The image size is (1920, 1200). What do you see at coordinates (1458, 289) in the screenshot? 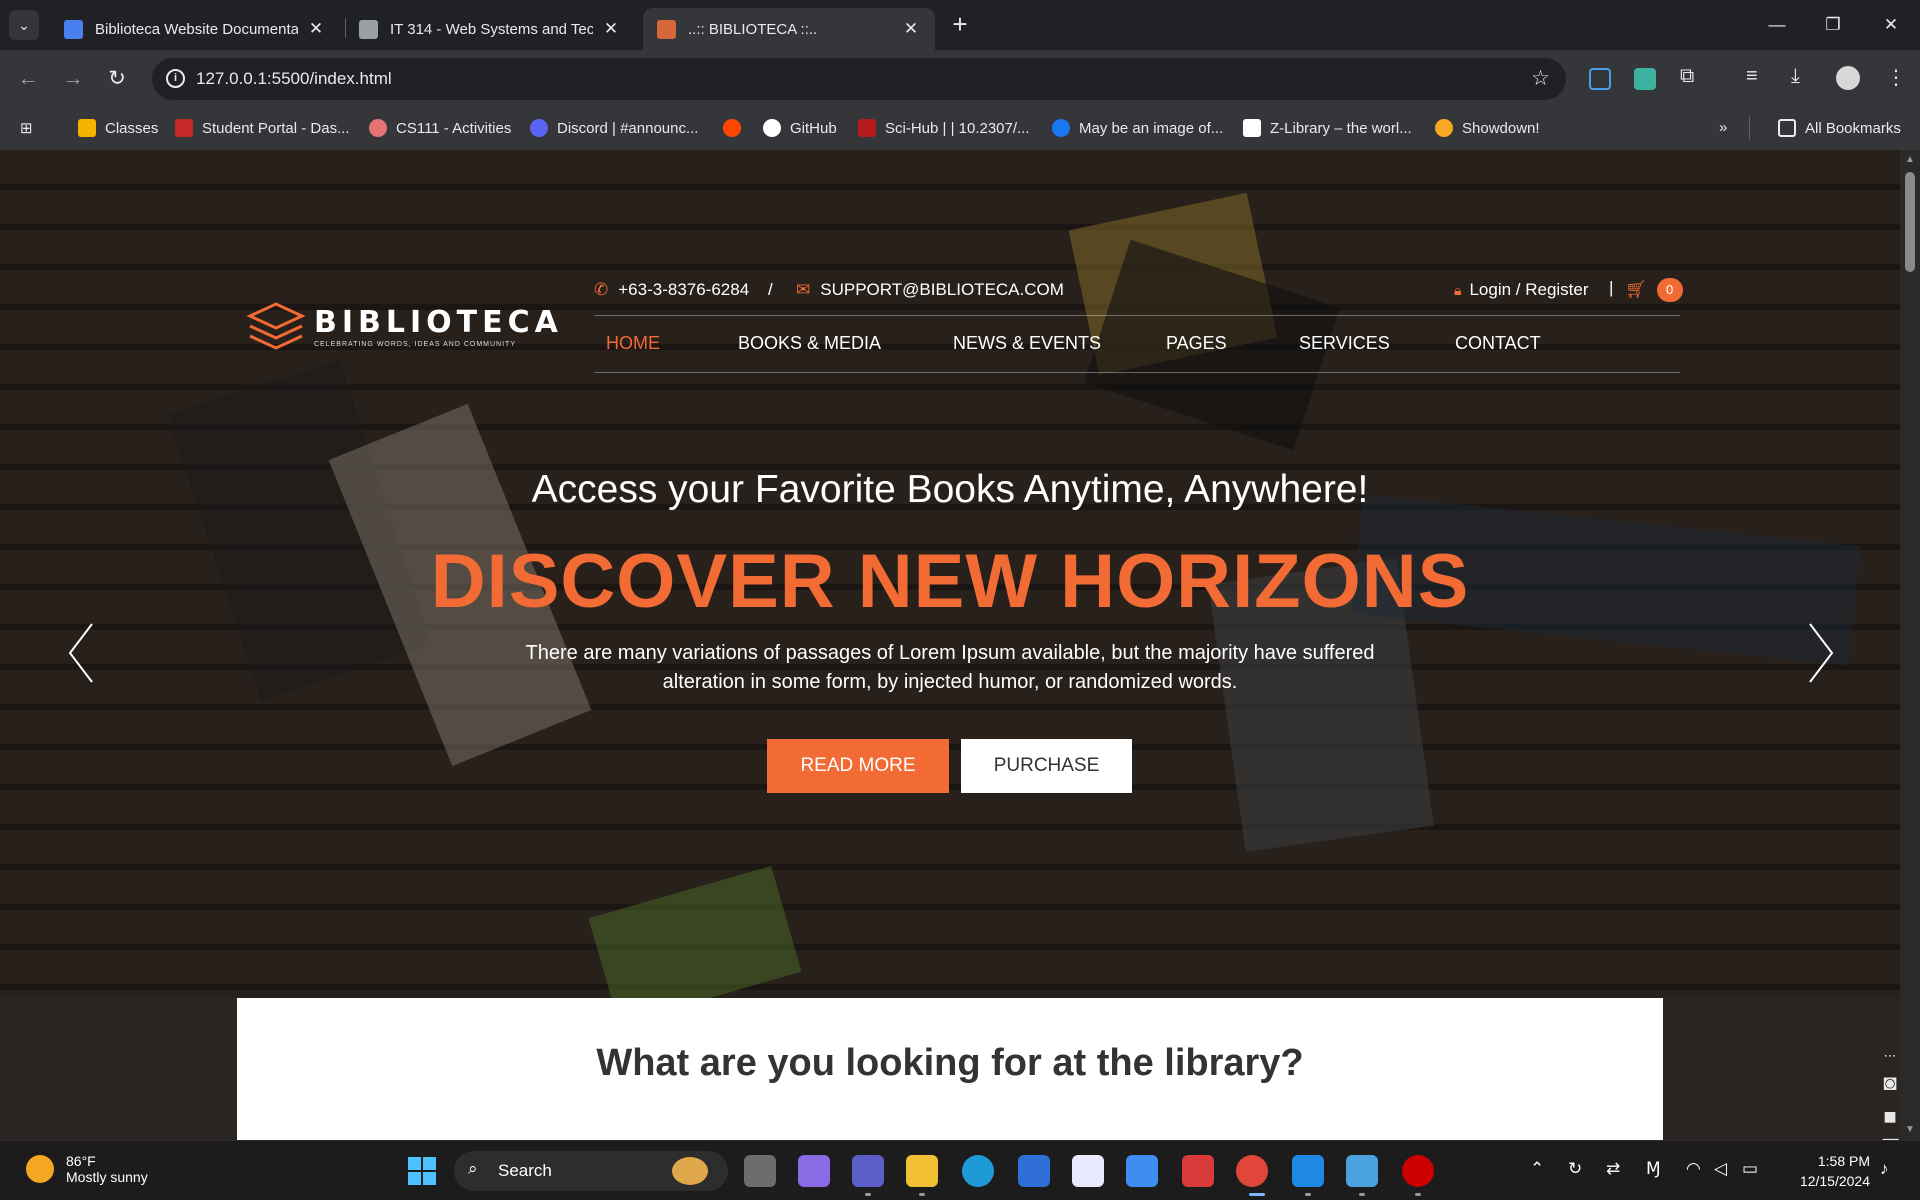
I see `lock-icon: 🔒︎` at bounding box center [1458, 289].